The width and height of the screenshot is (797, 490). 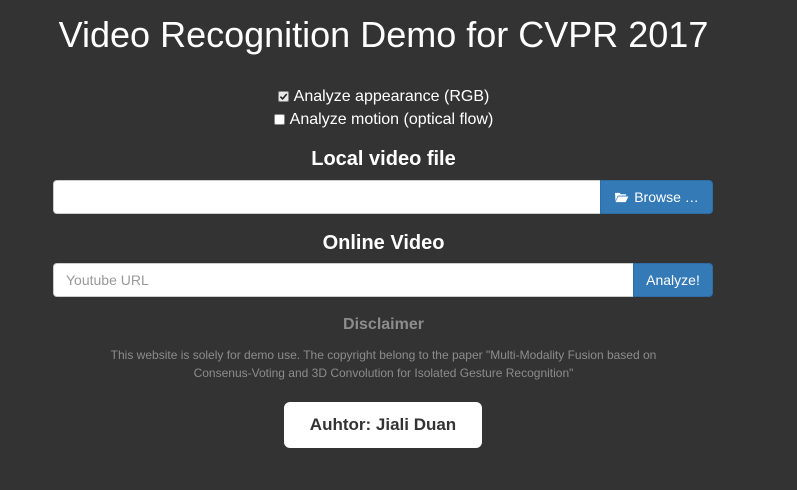 I want to click on option-appearance: Analyze appearance (RGB), so click(x=383, y=96).